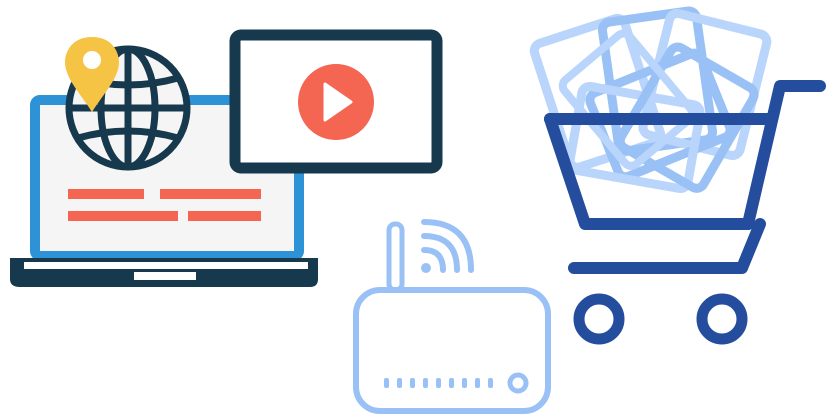  I want to click on video-player-icon, so click(336, 101).